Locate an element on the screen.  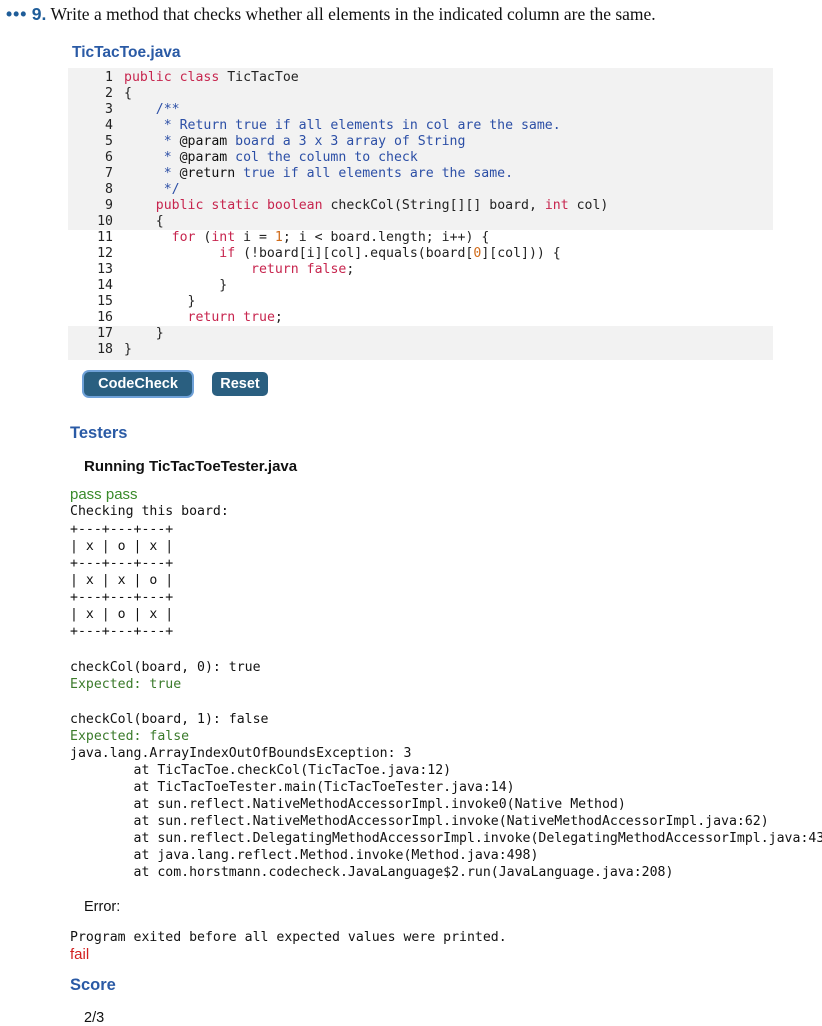
file-title: TicTacToe.java is located at coordinates (126, 52).